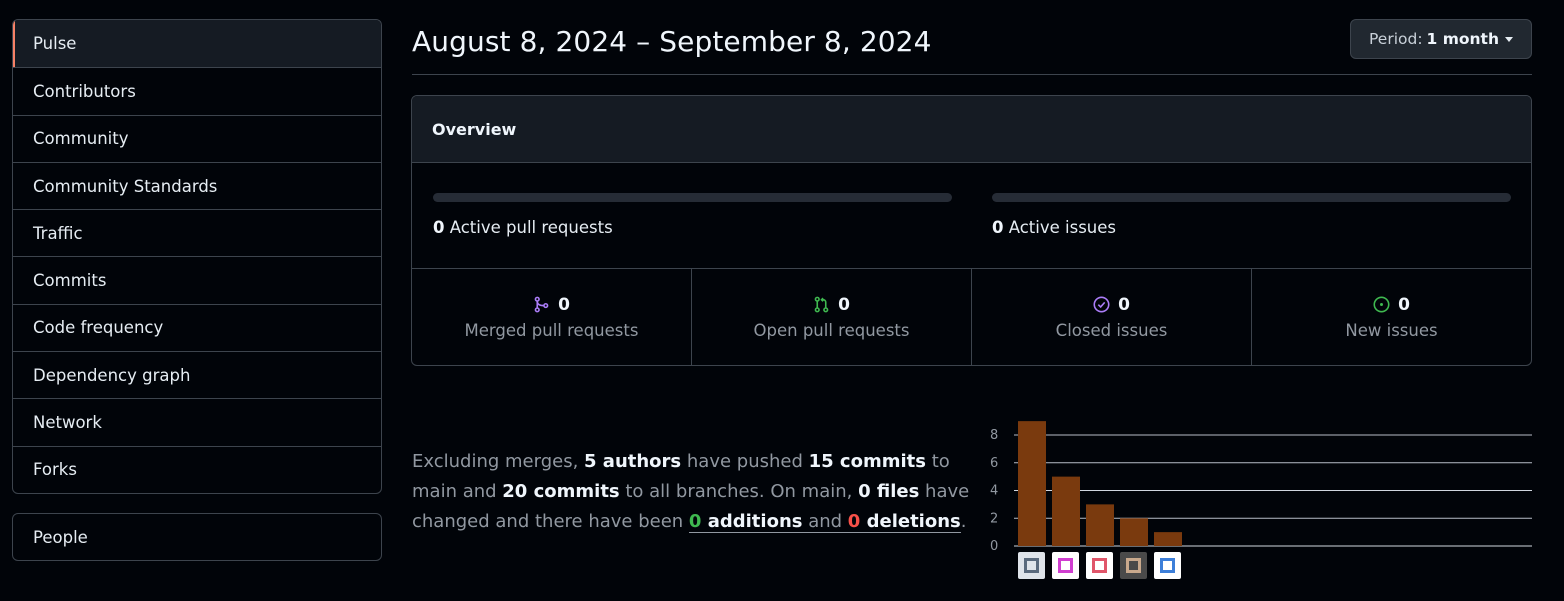 This screenshot has width=1564, height=601. Describe the element at coordinates (197, 327) in the screenshot. I see `menu-item-code-frequency: Code frequency` at that location.